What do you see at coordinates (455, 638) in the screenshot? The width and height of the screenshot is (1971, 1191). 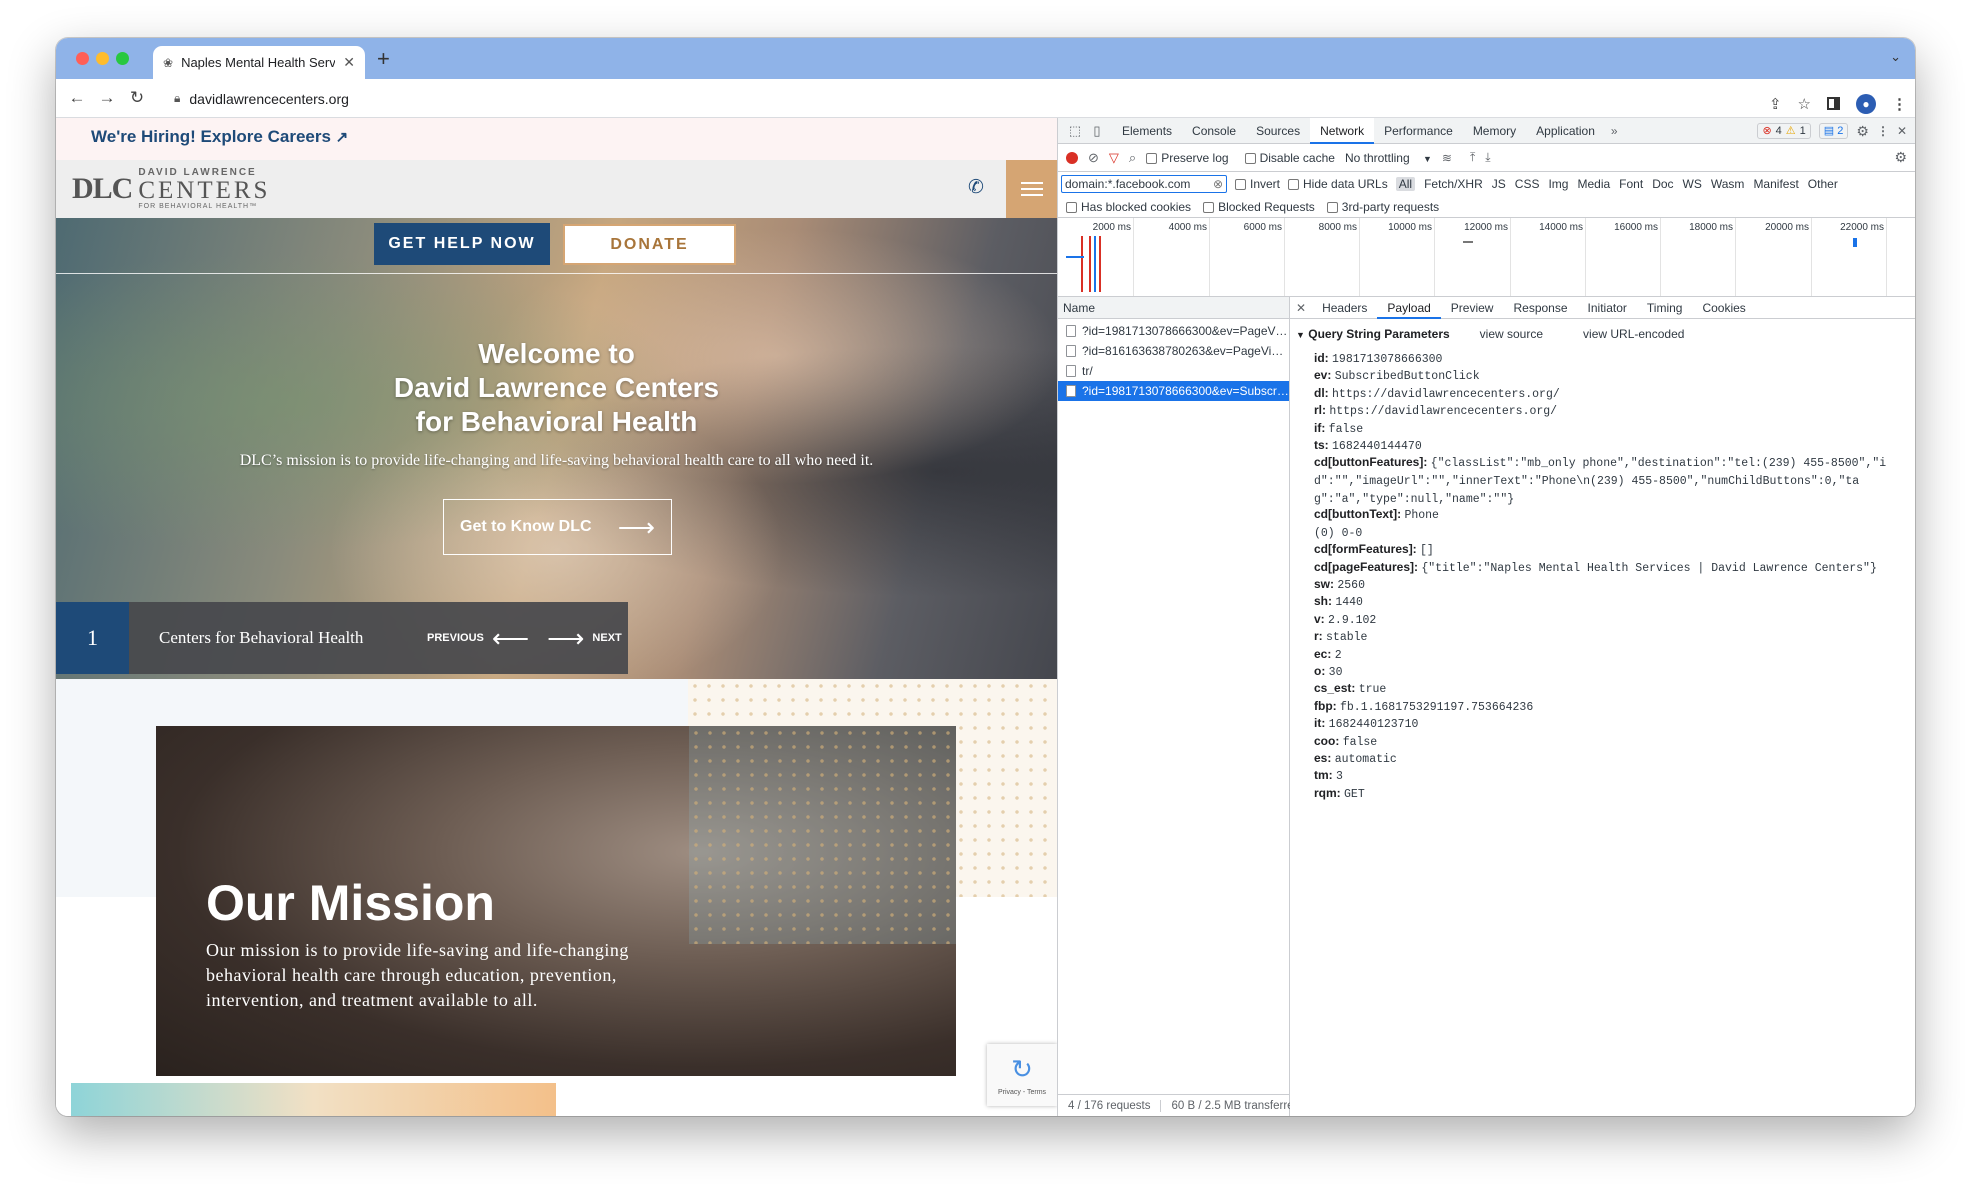 I see `previous-slide-label: PREVIOUS` at bounding box center [455, 638].